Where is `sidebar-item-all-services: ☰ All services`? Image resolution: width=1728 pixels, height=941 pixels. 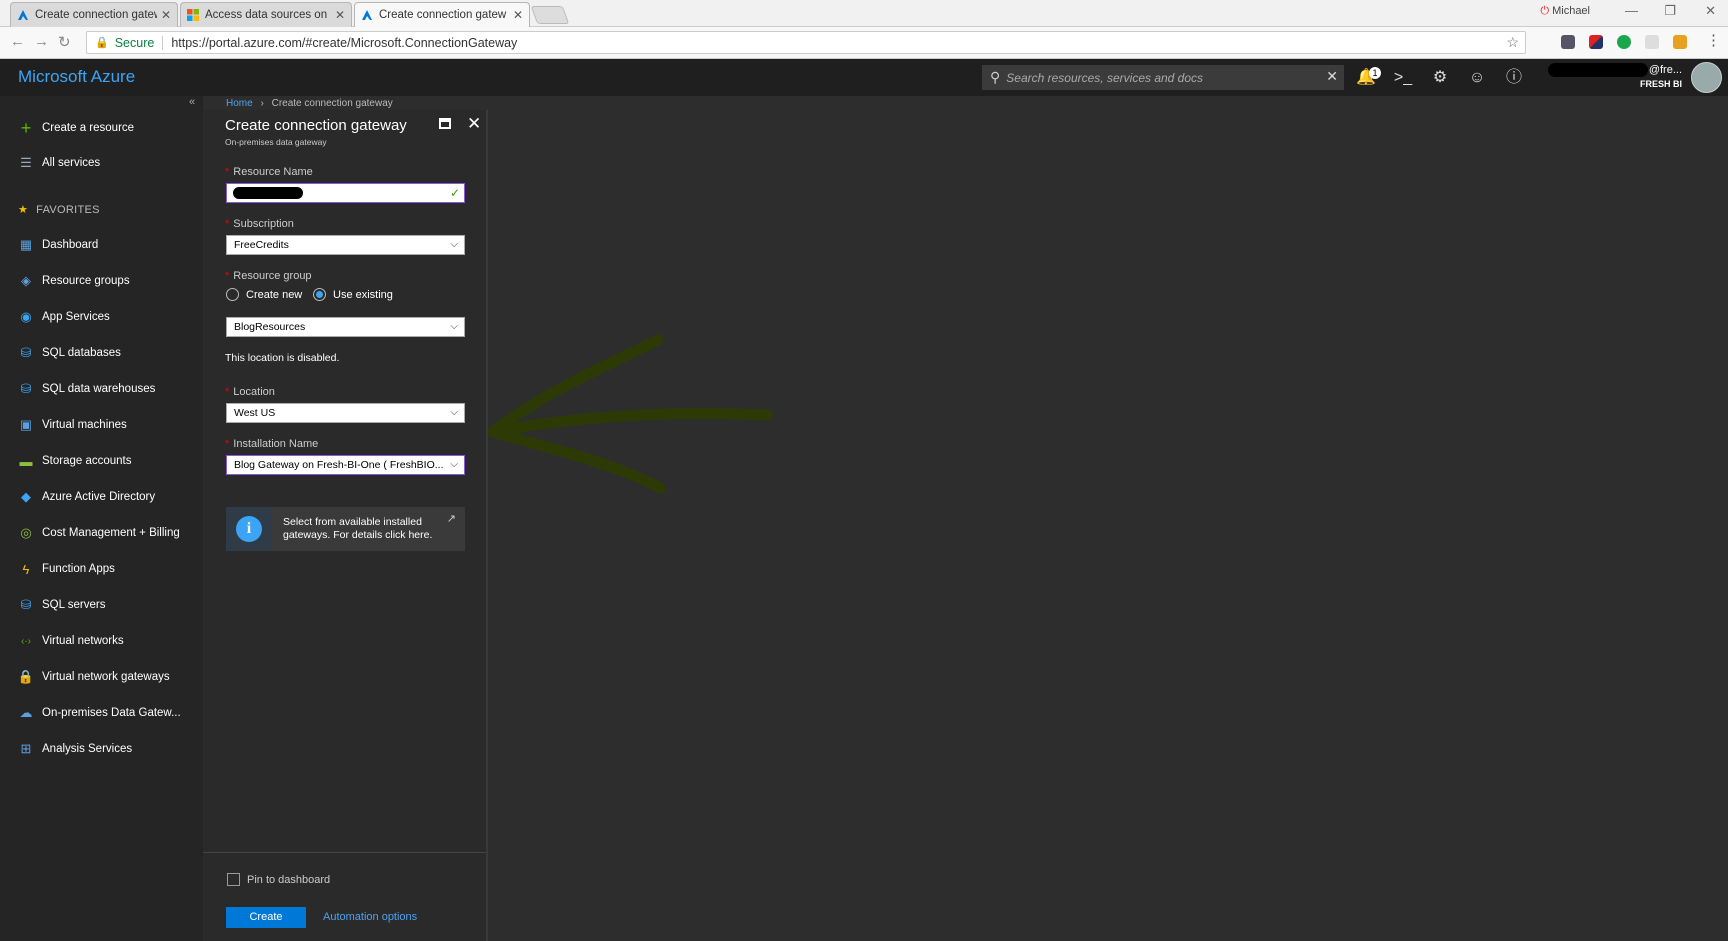
sidebar-item-all-services: ☰ All services is located at coordinates (101, 163).